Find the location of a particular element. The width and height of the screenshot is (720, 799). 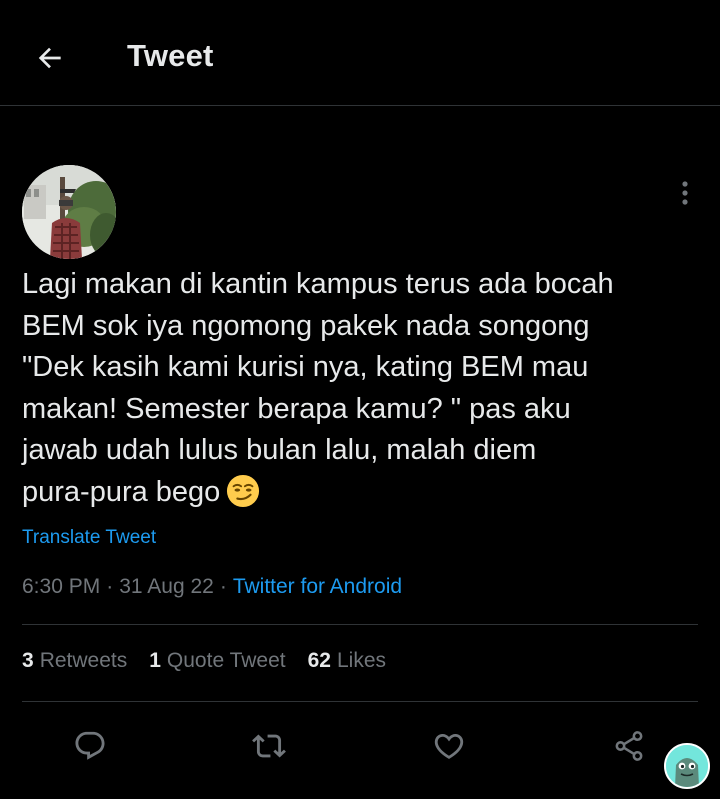

reply-button is located at coordinates (90, 746).